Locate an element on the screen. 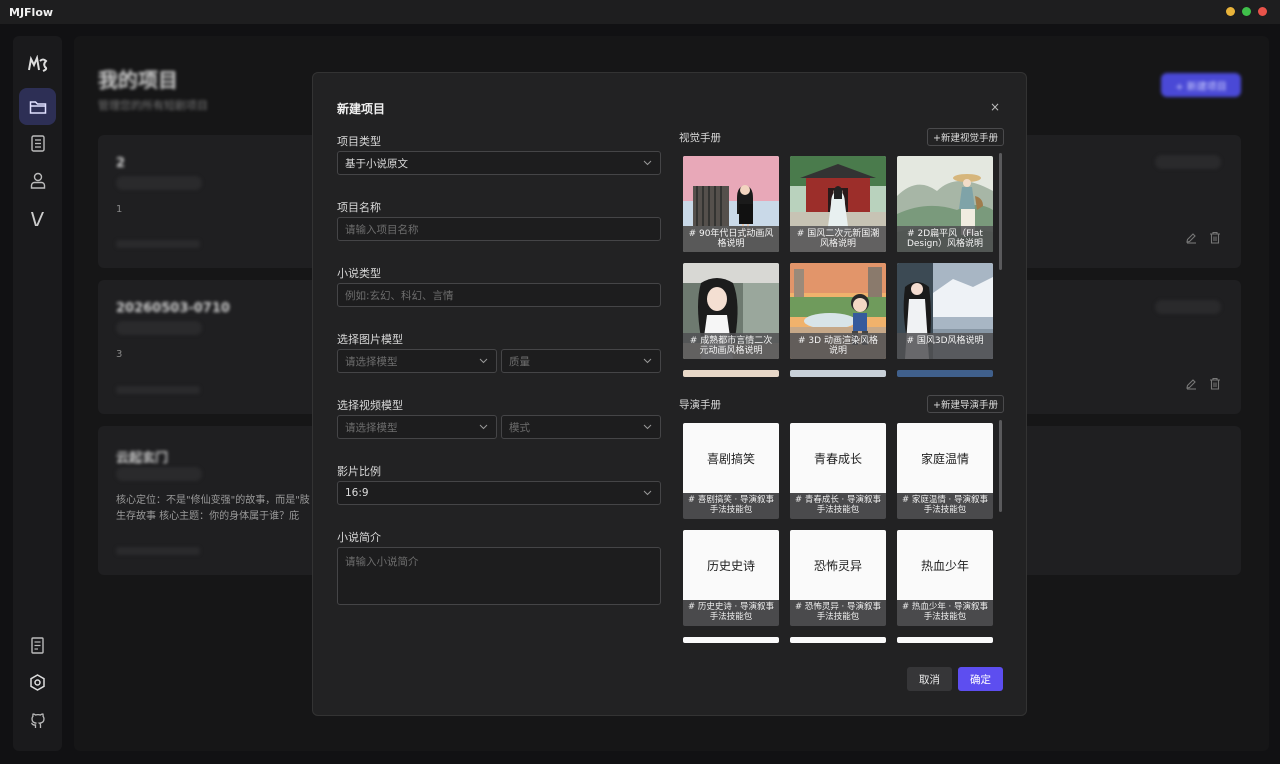 This screenshot has width=1280, height=764. github-icon is located at coordinates (37, 720).